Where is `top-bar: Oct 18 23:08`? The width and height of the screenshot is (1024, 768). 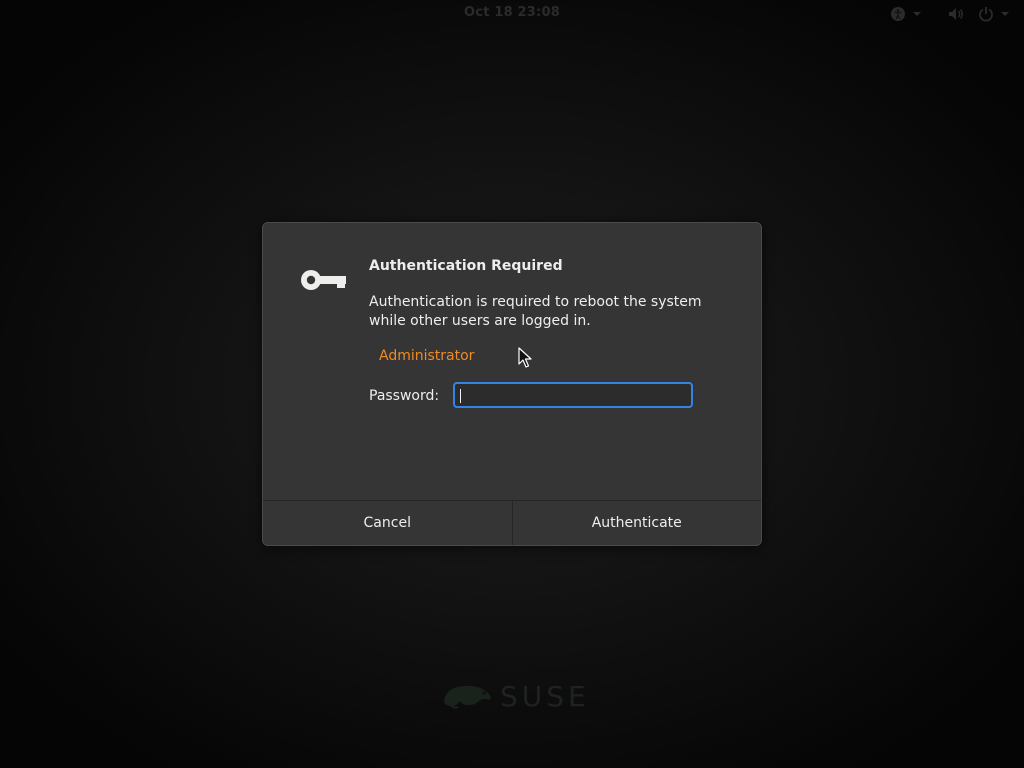 top-bar: Oct 18 23:08 is located at coordinates (512, 13).